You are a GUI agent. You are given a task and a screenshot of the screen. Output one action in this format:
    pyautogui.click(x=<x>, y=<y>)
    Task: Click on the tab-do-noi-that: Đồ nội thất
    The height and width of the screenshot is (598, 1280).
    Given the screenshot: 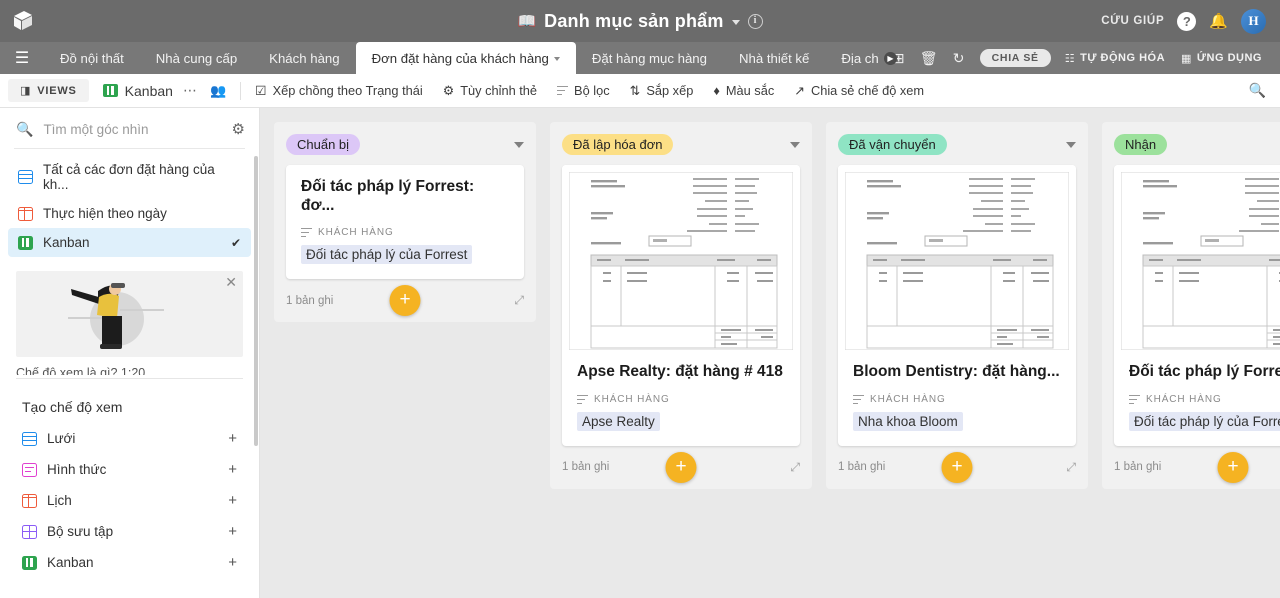 What is the action you would take?
    pyautogui.click(x=92, y=58)
    